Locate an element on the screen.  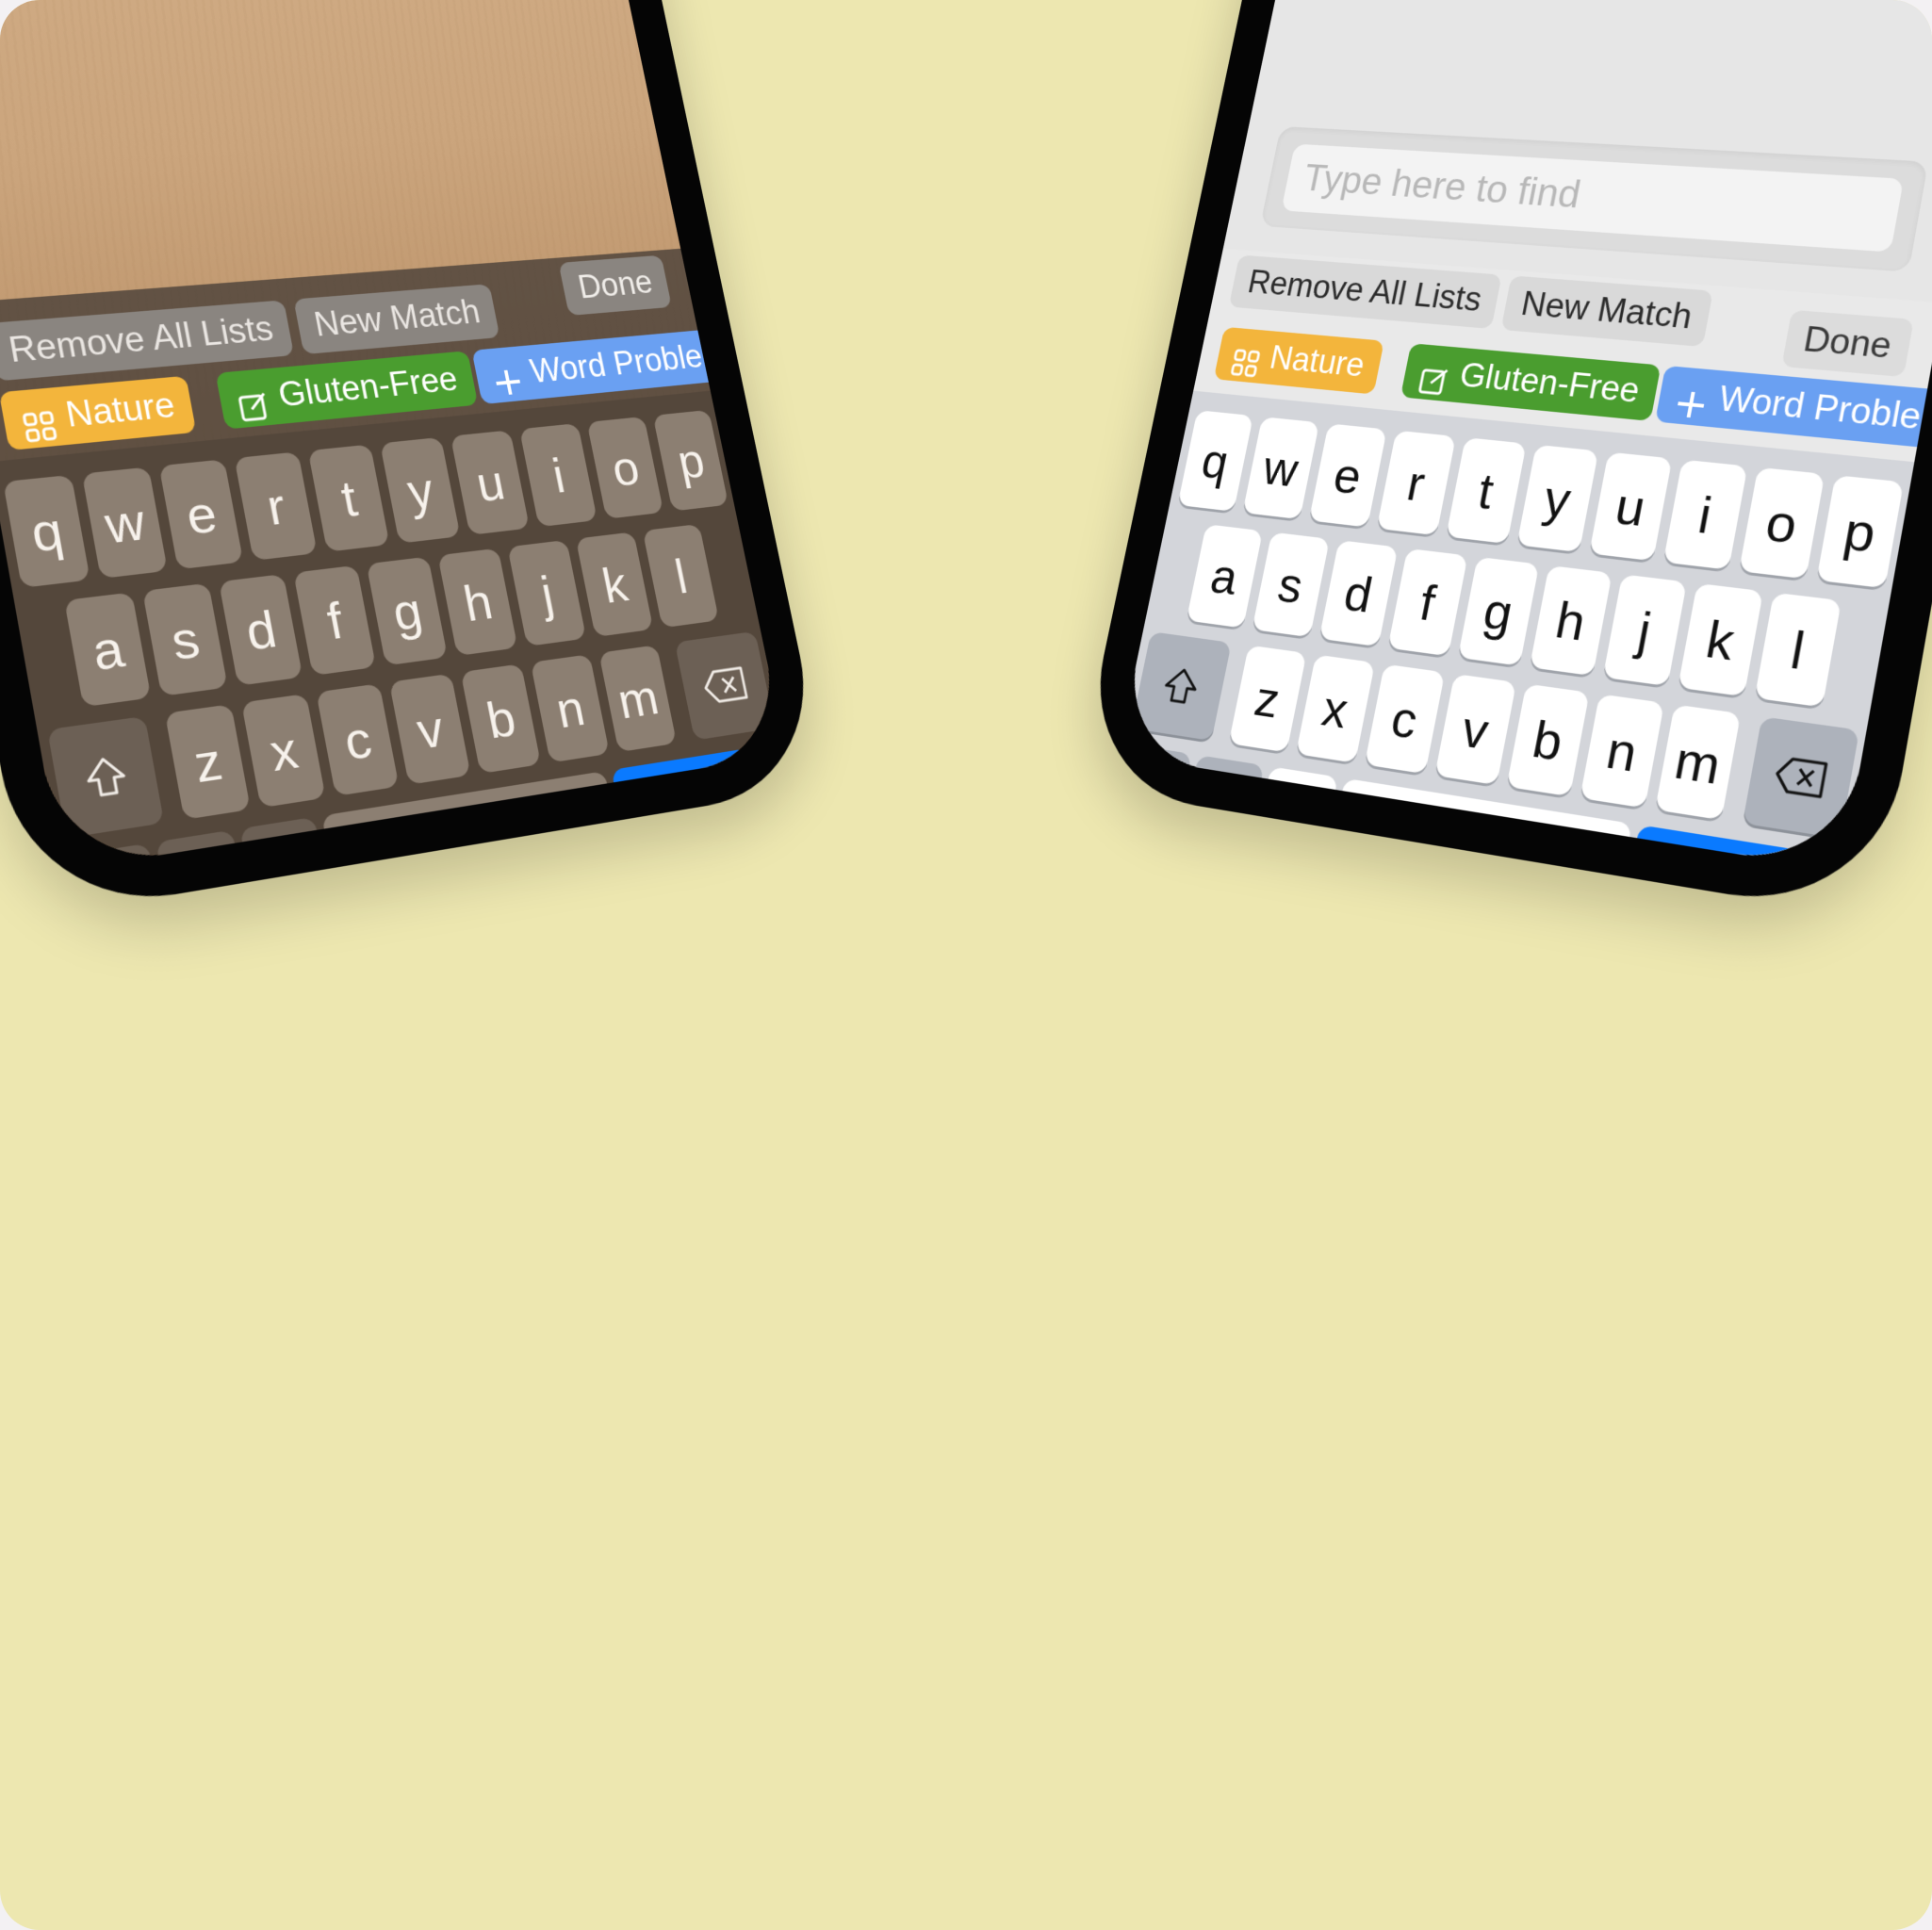
search-bar is located at coordinates (1594, 198).